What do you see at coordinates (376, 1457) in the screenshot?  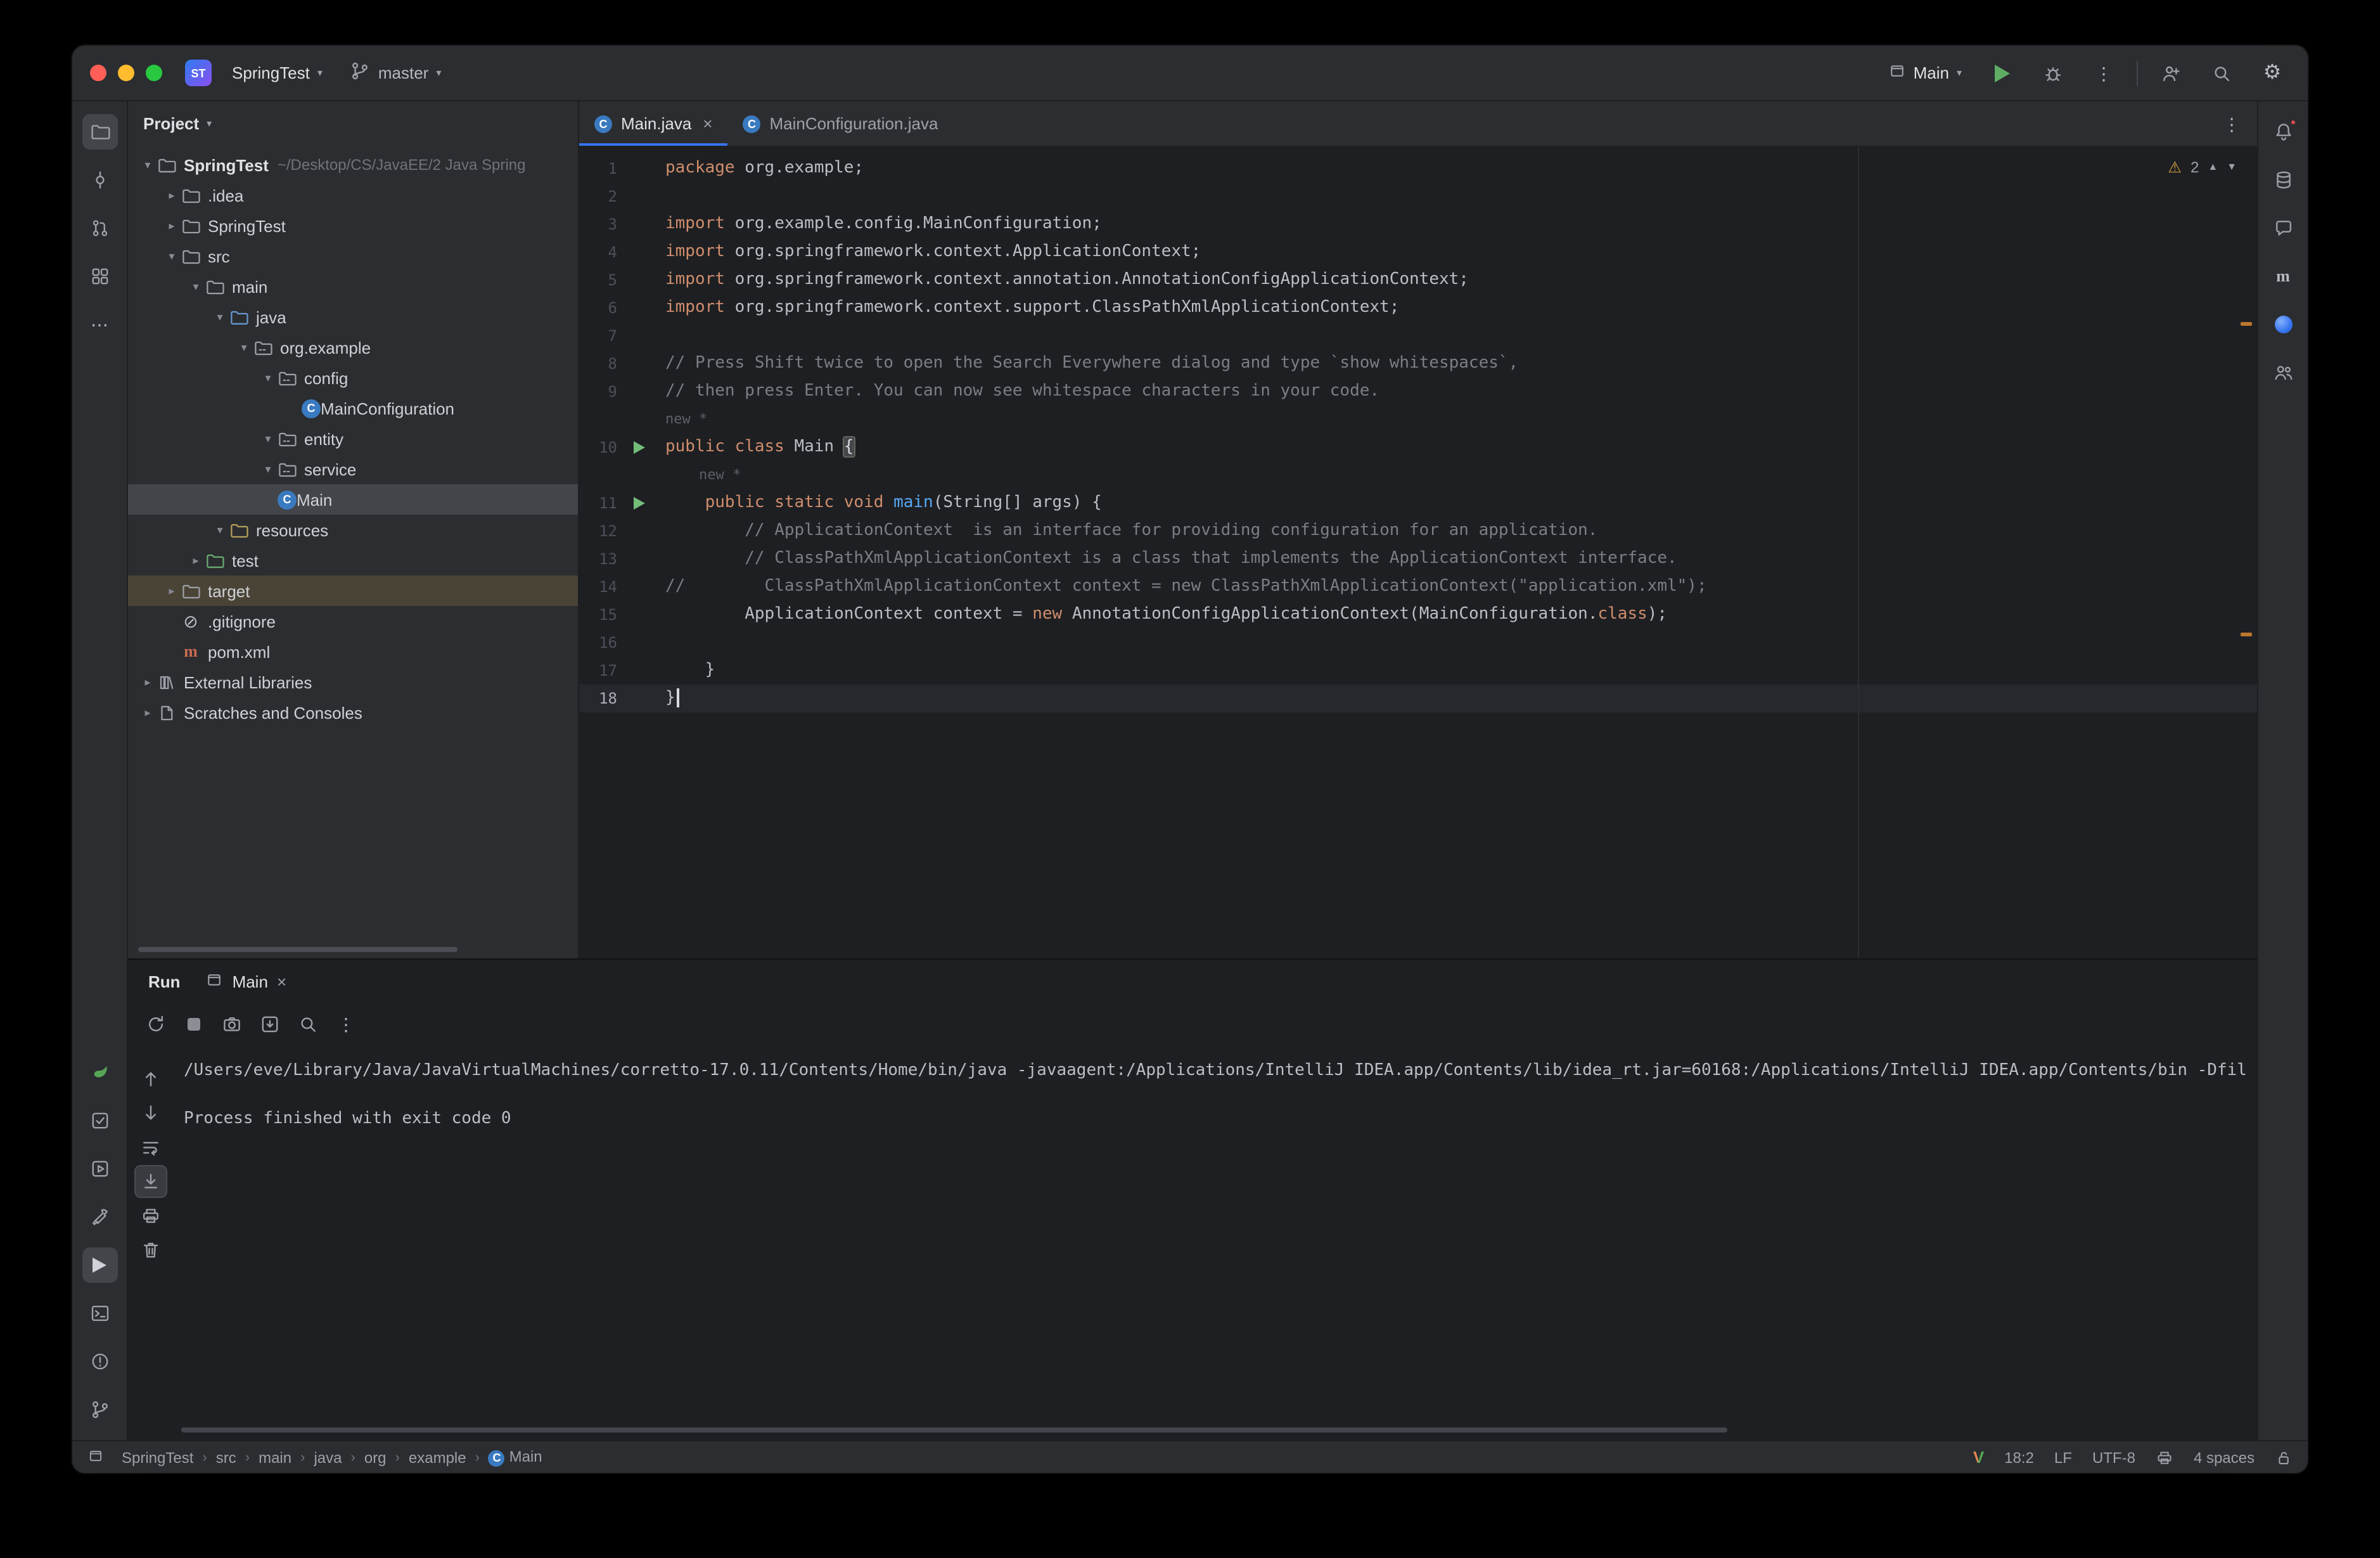 I see `breadcrumb-org: org` at bounding box center [376, 1457].